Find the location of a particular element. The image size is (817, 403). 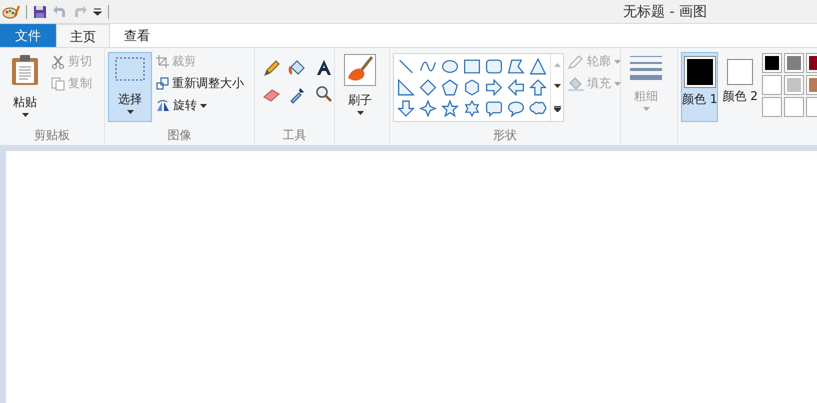

window-title: 无标题 - 画图 is located at coordinates (665, 11).